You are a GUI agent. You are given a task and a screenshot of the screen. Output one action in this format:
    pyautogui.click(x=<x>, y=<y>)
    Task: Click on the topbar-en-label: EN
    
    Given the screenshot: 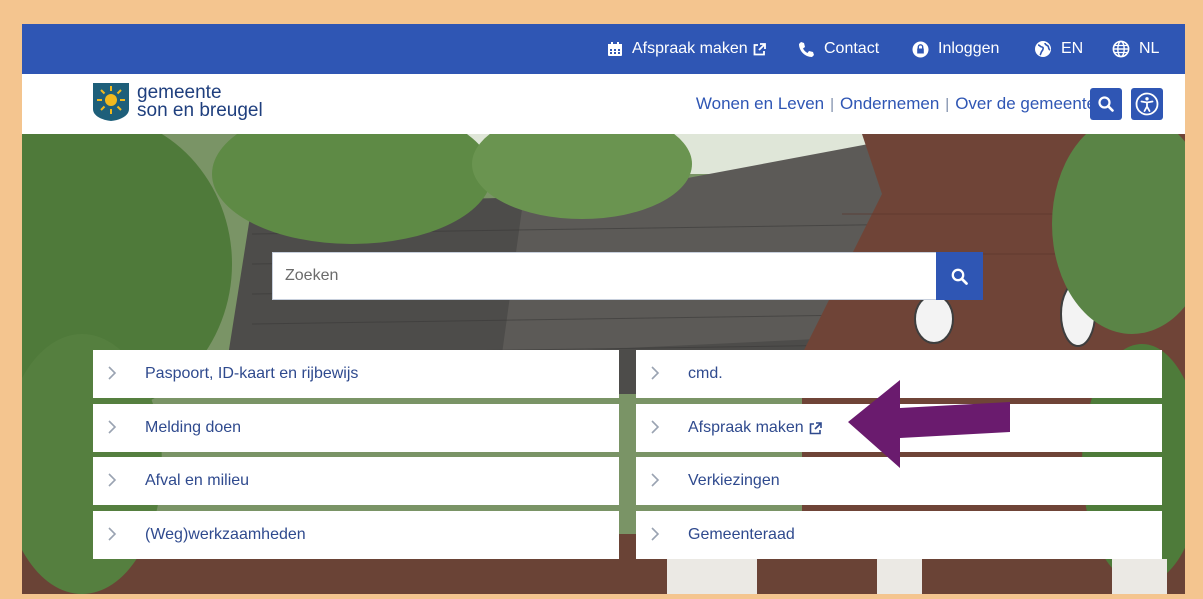 What is the action you would take?
    pyautogui.click(x=1072, y=48)
    